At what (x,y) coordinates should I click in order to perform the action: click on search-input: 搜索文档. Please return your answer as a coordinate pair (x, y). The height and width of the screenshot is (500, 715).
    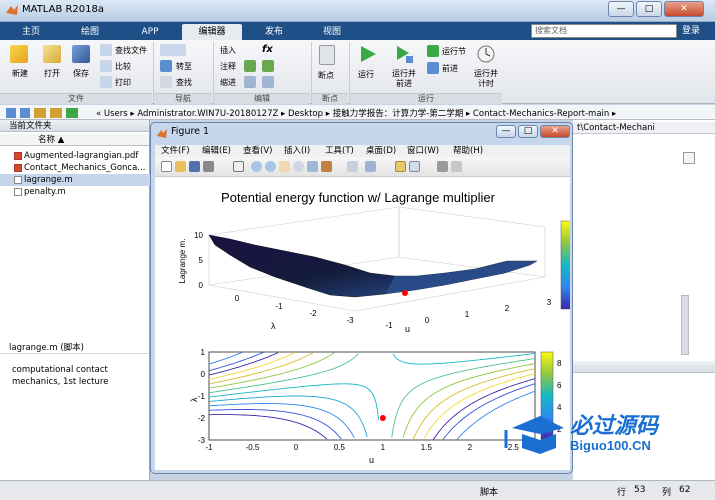
    Looking at the image, I should click on (604, 31).